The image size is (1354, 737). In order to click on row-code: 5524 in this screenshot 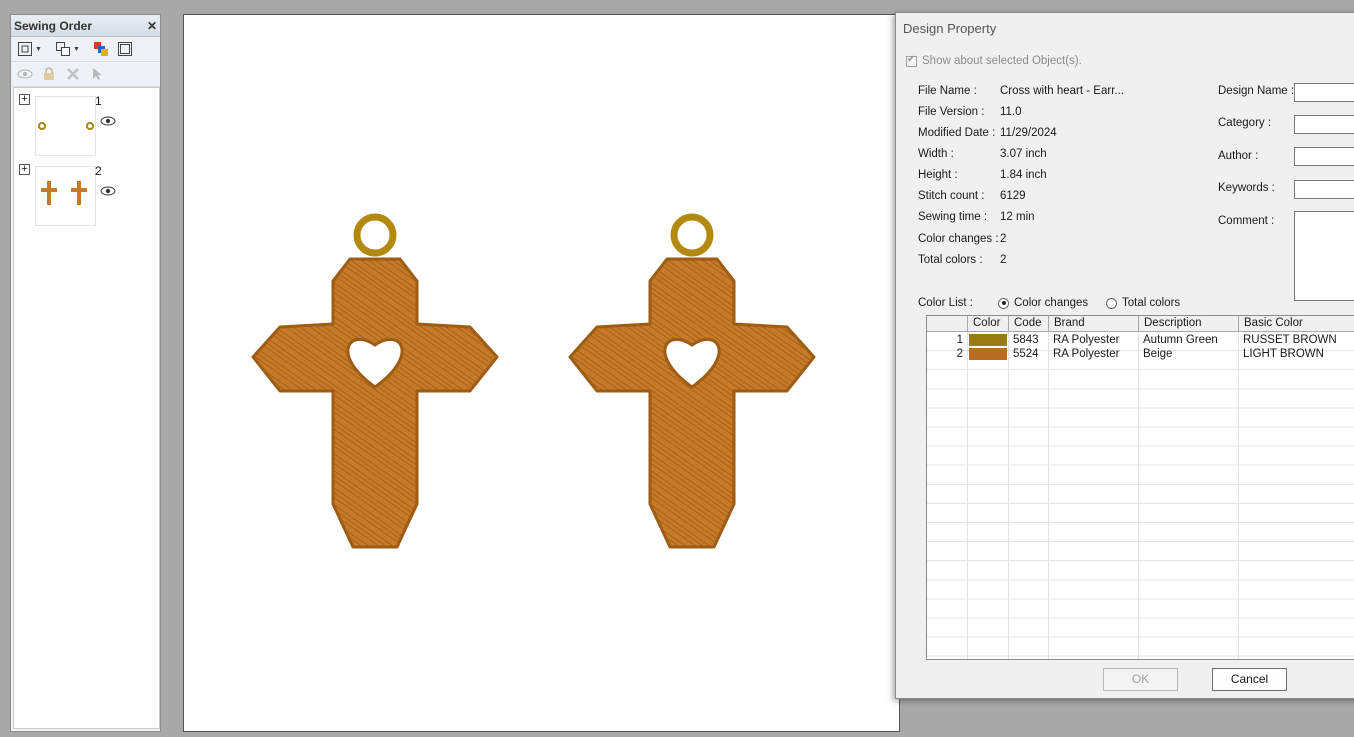, I will do `click(1026, 354)`.